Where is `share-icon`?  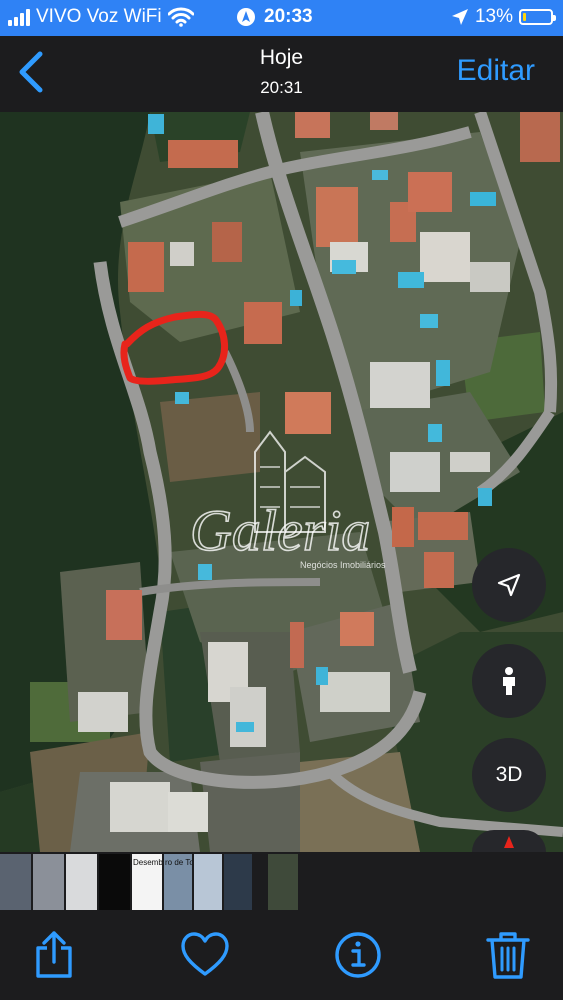
share-icon is located at coordinates (54, 954).